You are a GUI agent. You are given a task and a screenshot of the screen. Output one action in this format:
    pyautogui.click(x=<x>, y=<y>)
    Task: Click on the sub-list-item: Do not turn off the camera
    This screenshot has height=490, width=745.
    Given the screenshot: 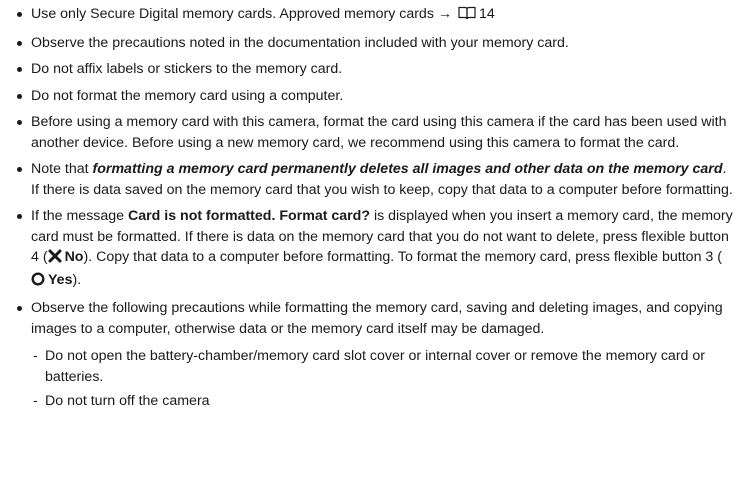 What is the action you would take?
    pyautogui.click(x=383, y=401)
    